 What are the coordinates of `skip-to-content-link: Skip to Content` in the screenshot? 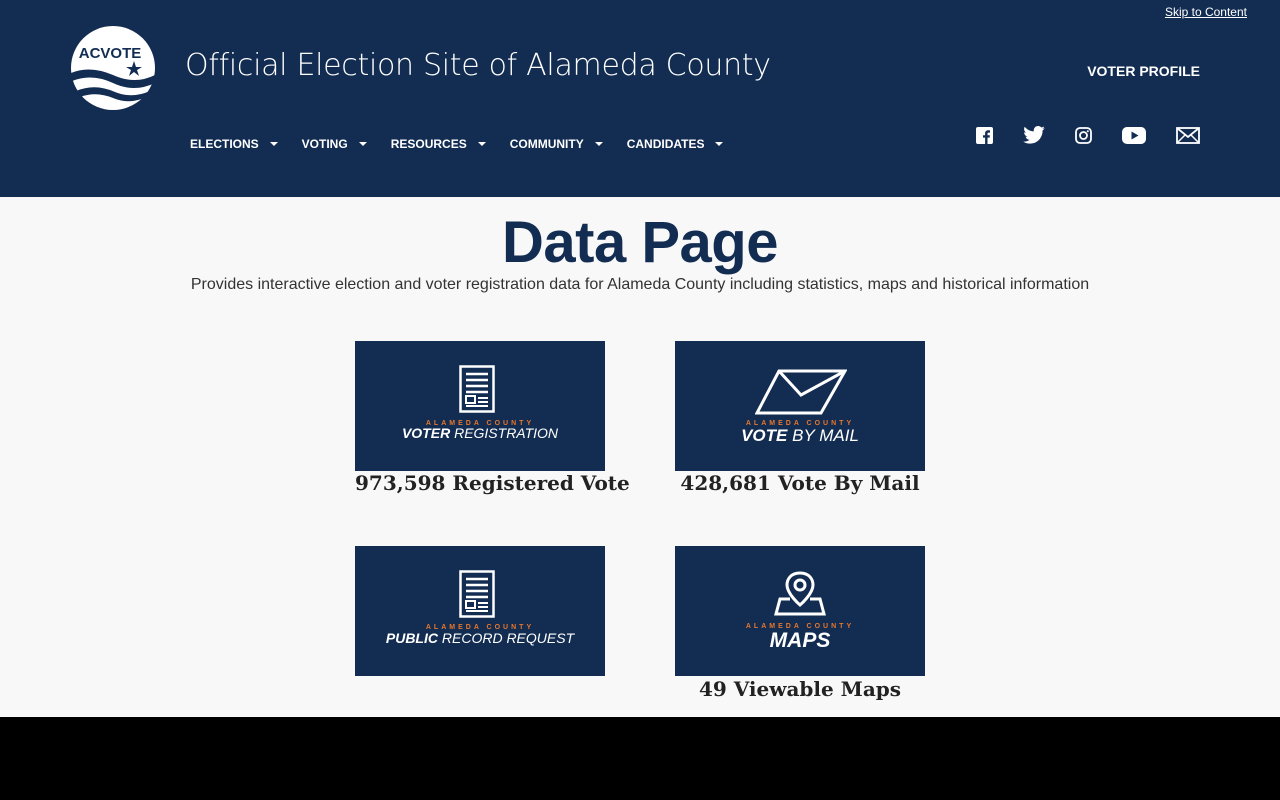 It's located at (1206, 12).